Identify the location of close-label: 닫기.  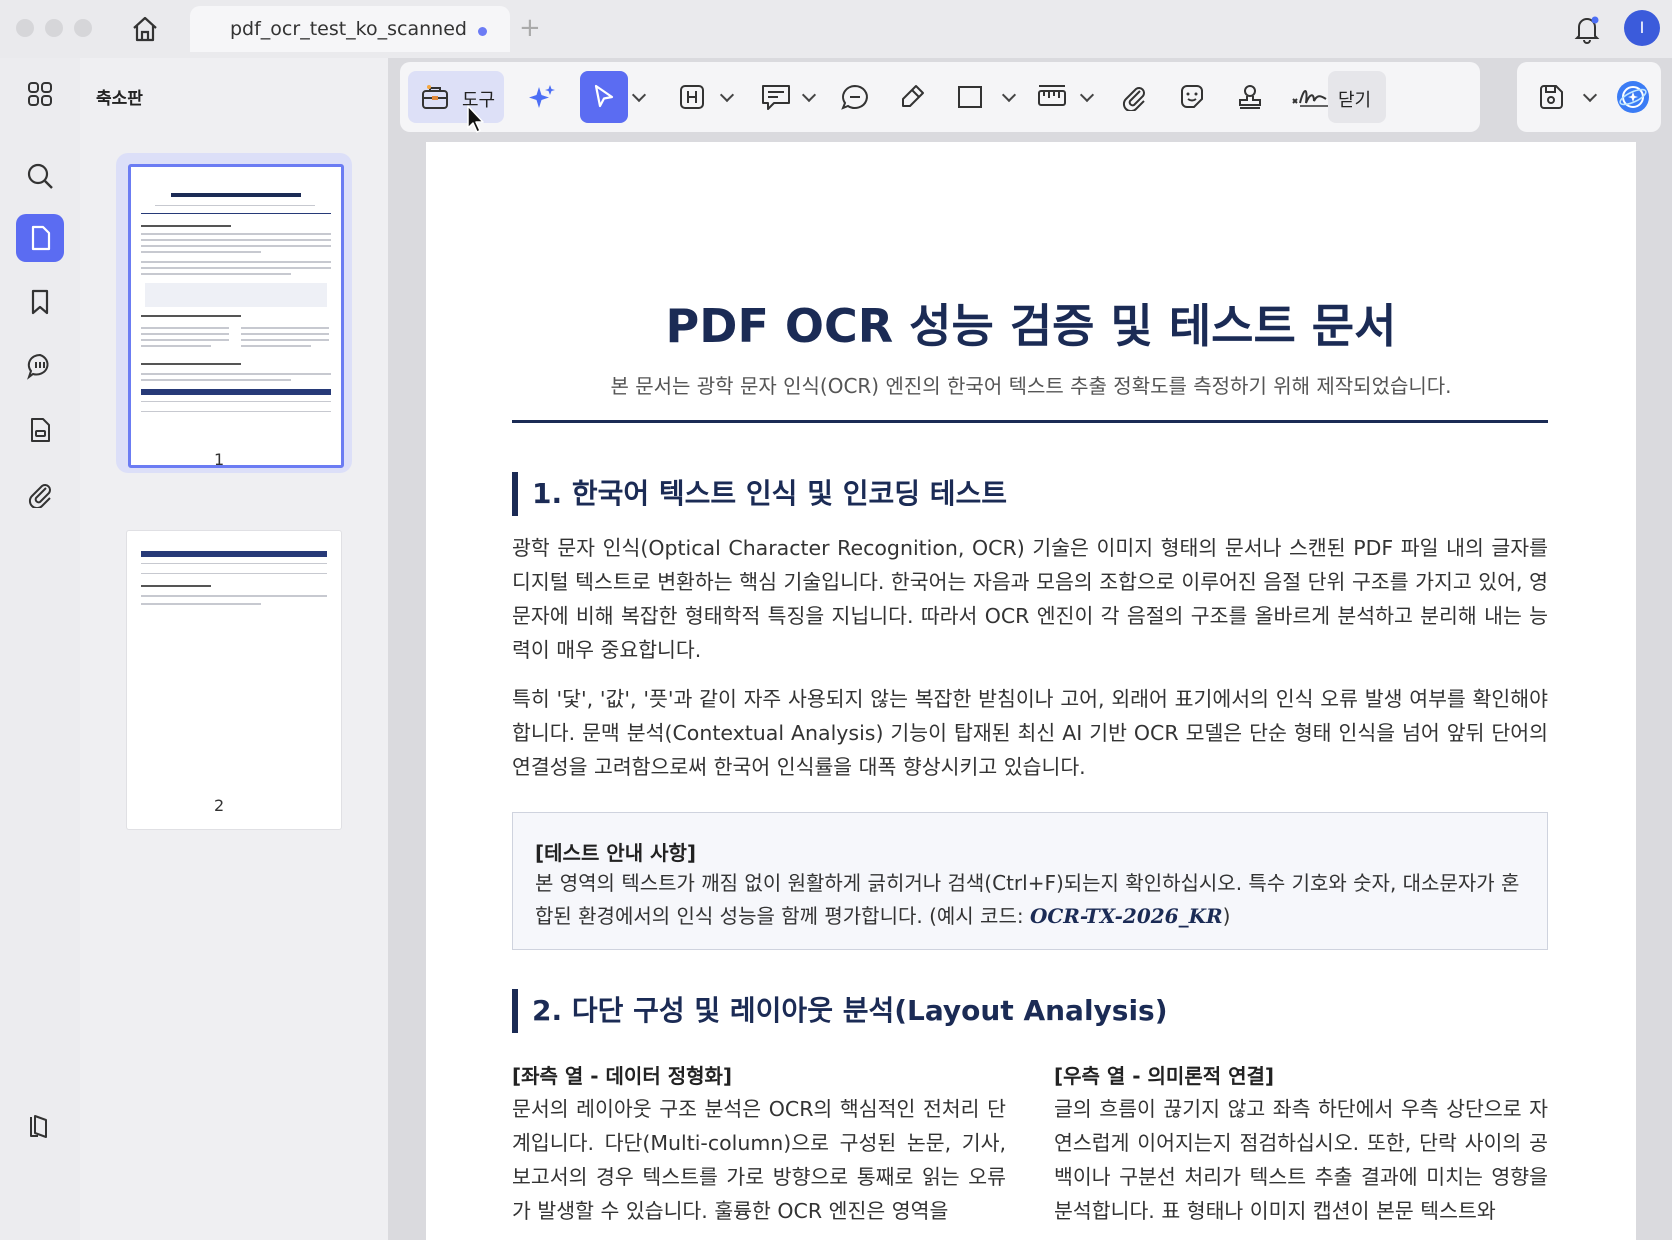
(1355, 100).